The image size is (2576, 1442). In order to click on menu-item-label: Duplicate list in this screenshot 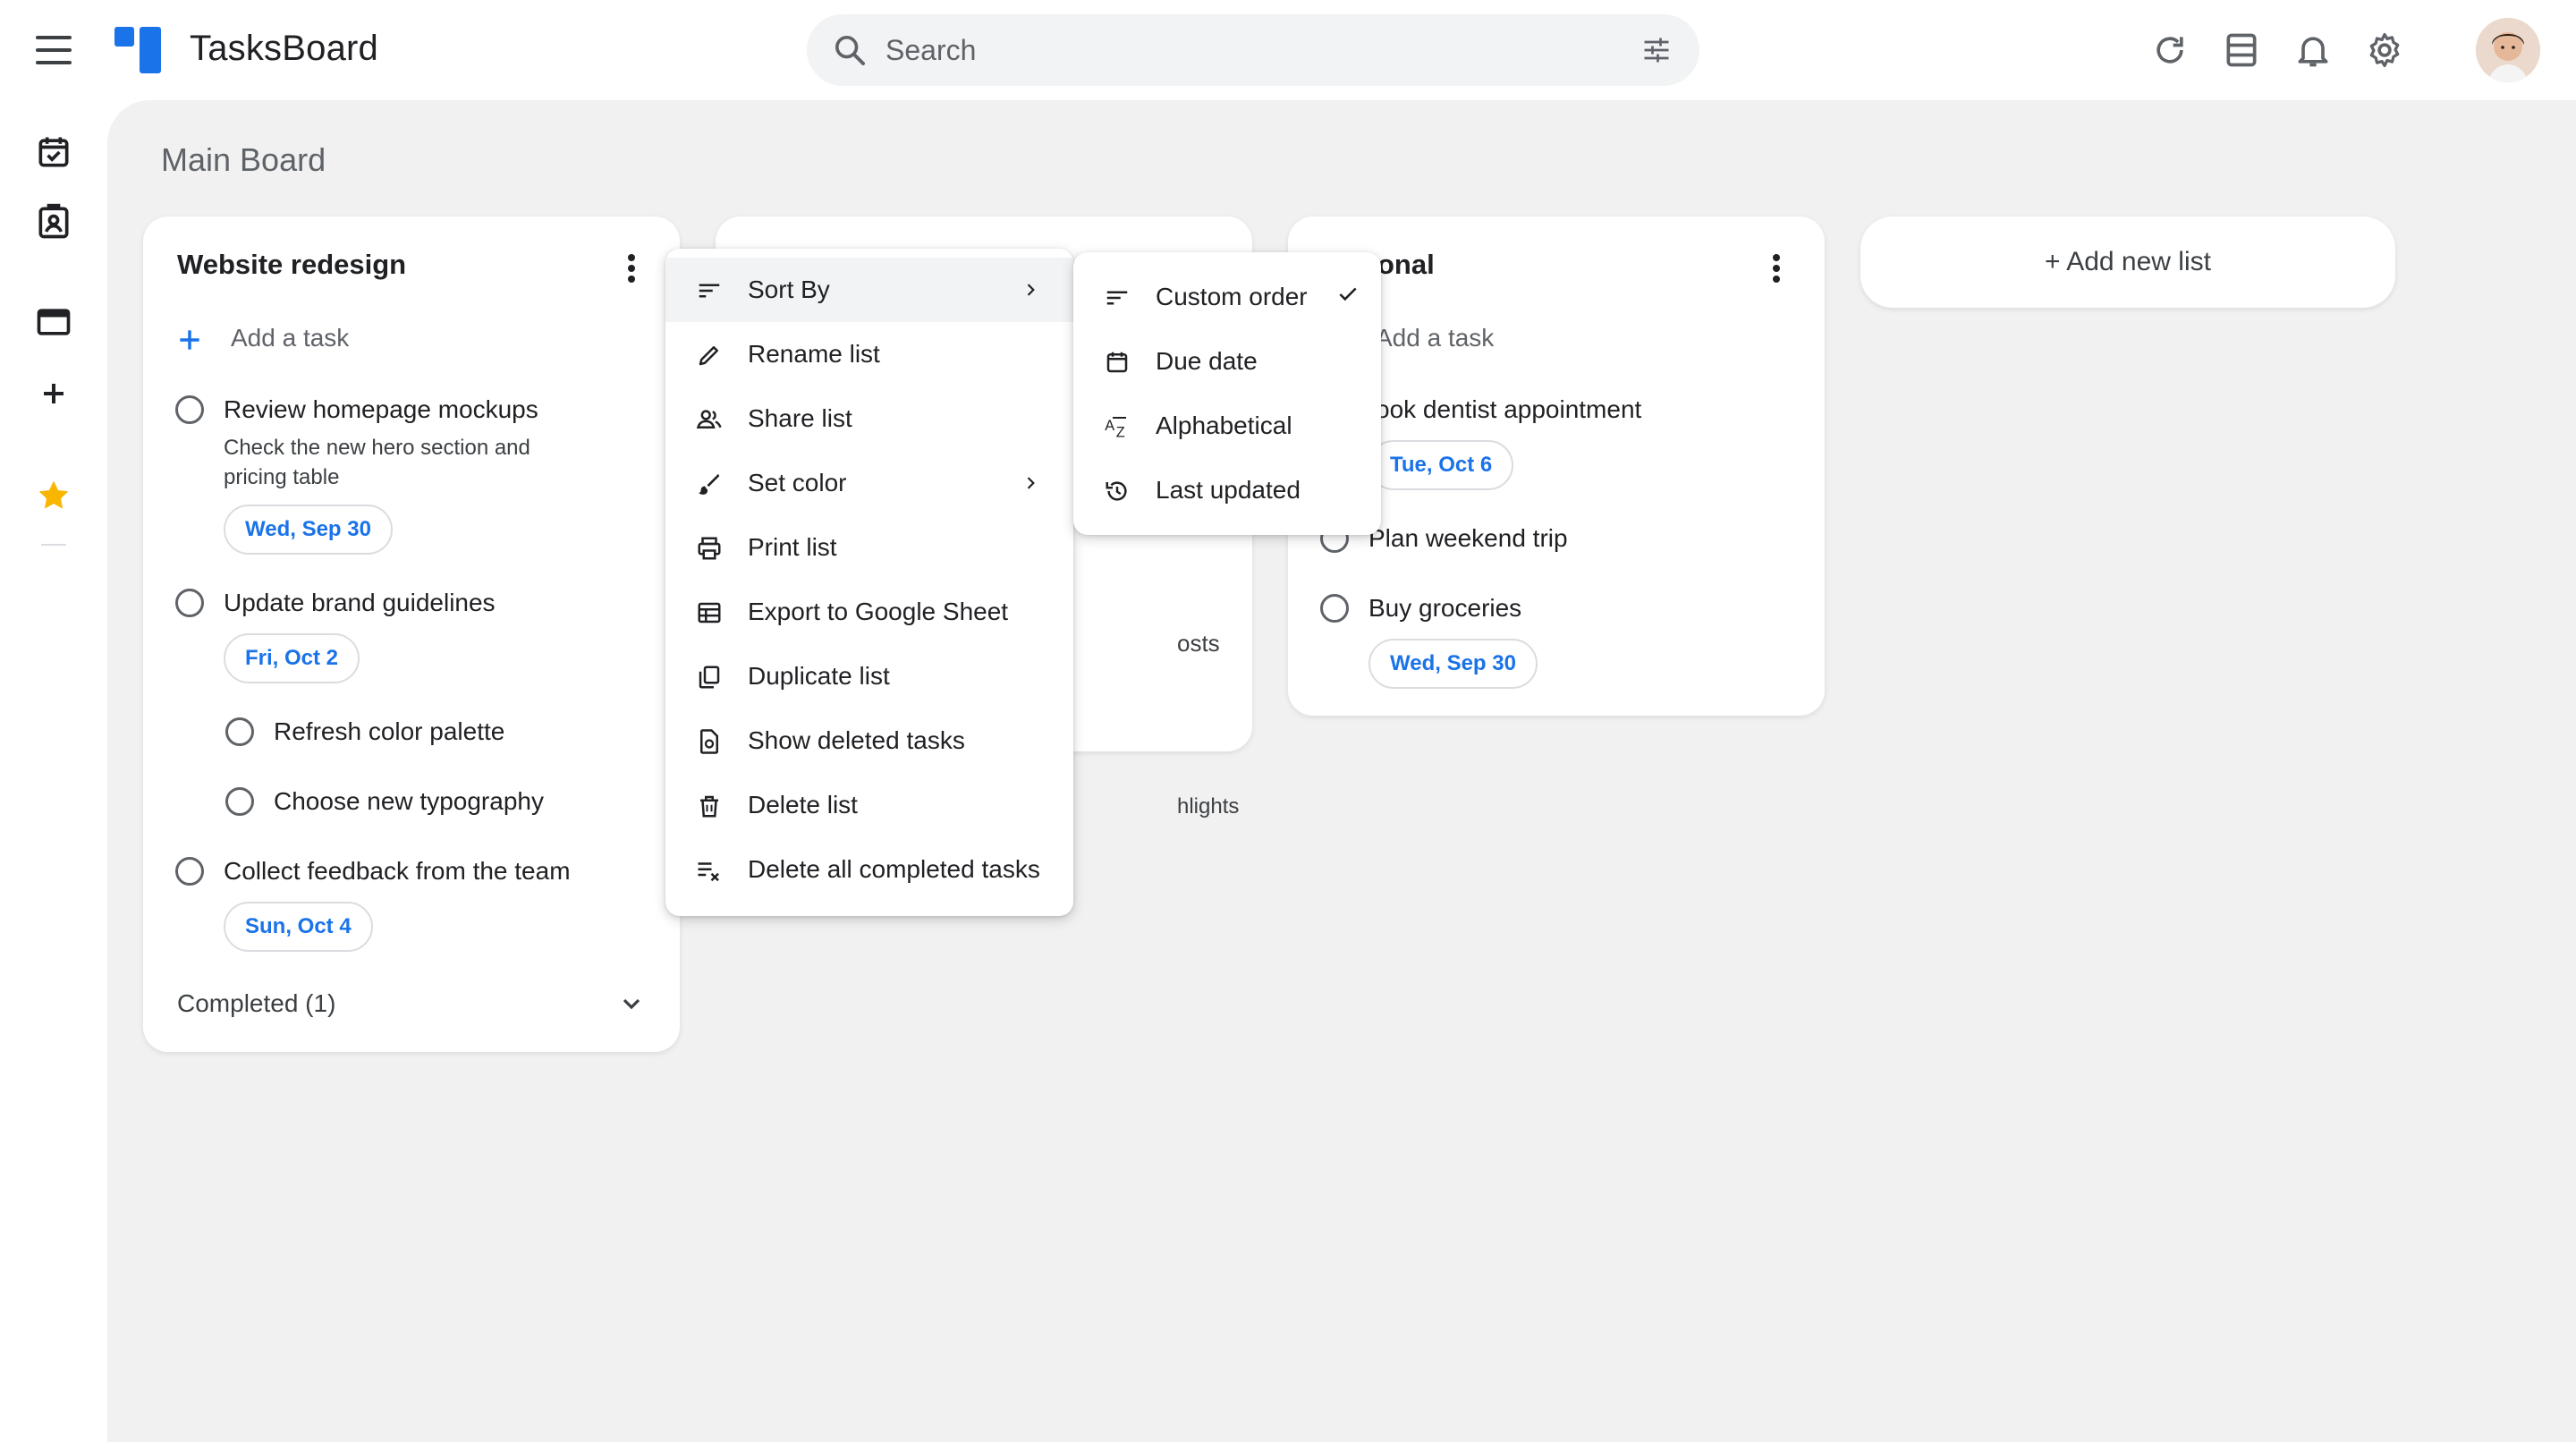, I will do `click(819, 676)`.